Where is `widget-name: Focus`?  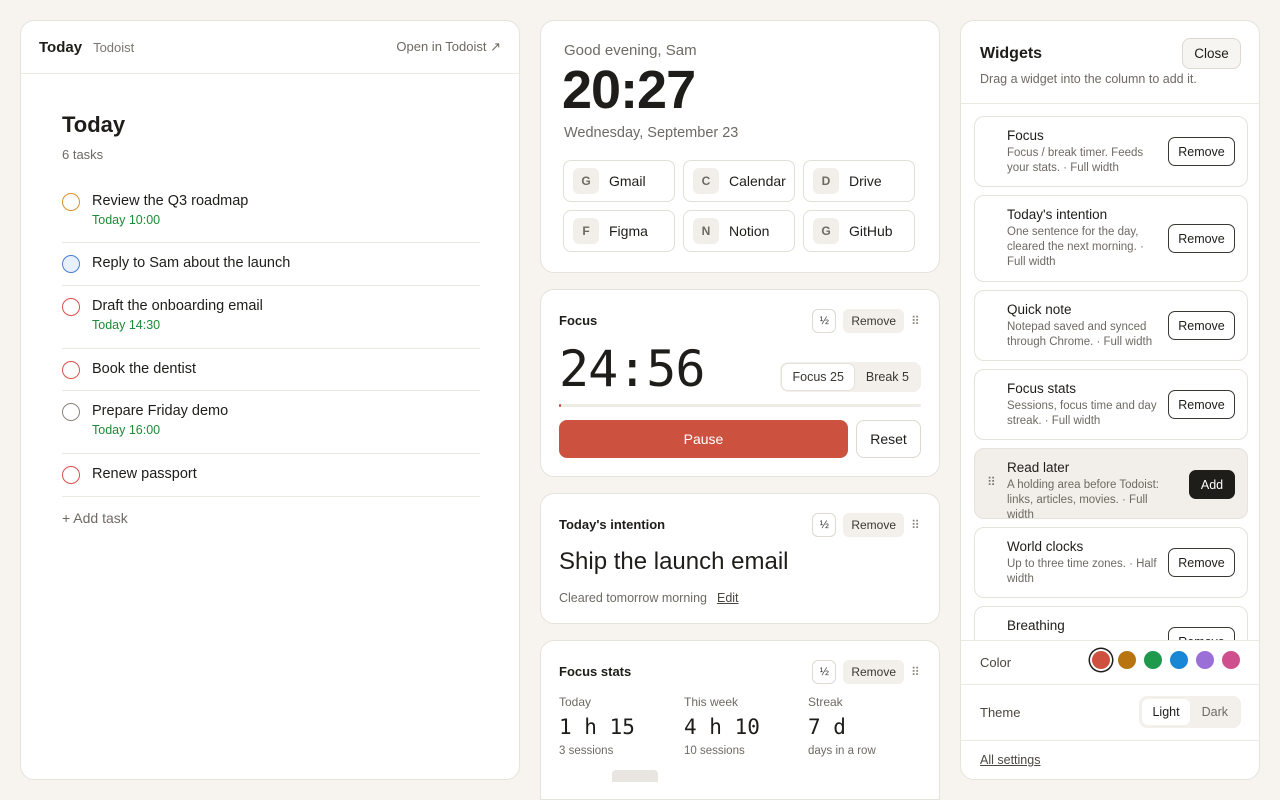 widget-name: Focus is located at coordinates (1025, 135).